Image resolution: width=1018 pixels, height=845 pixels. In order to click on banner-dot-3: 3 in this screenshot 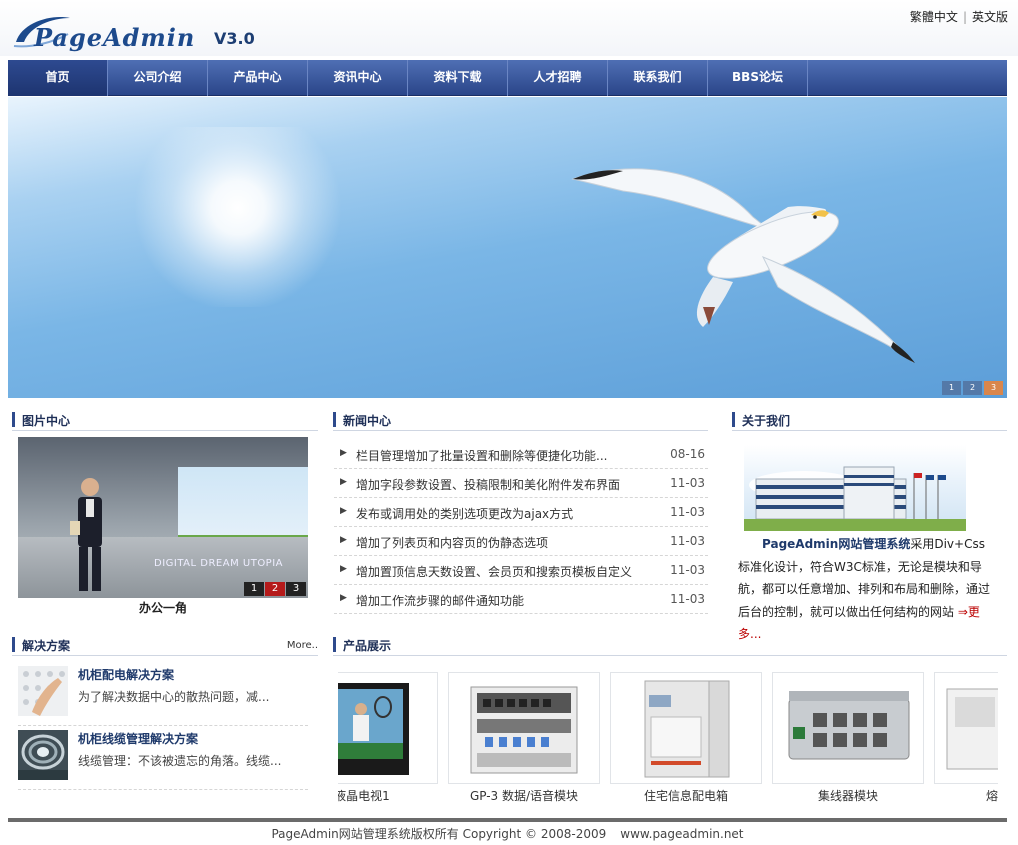, I will do `click(993, 388)`.